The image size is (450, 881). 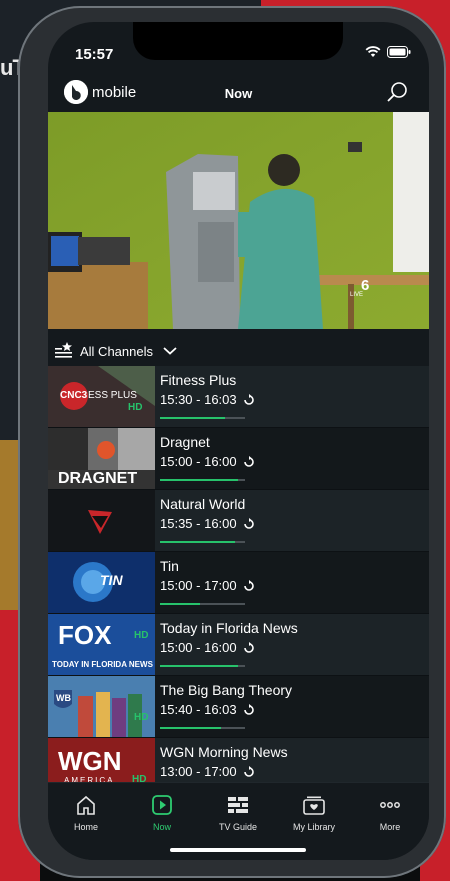 I want to click on channel-info: Dragnet 15:00 - 16:00, so click(x=290, y=451).